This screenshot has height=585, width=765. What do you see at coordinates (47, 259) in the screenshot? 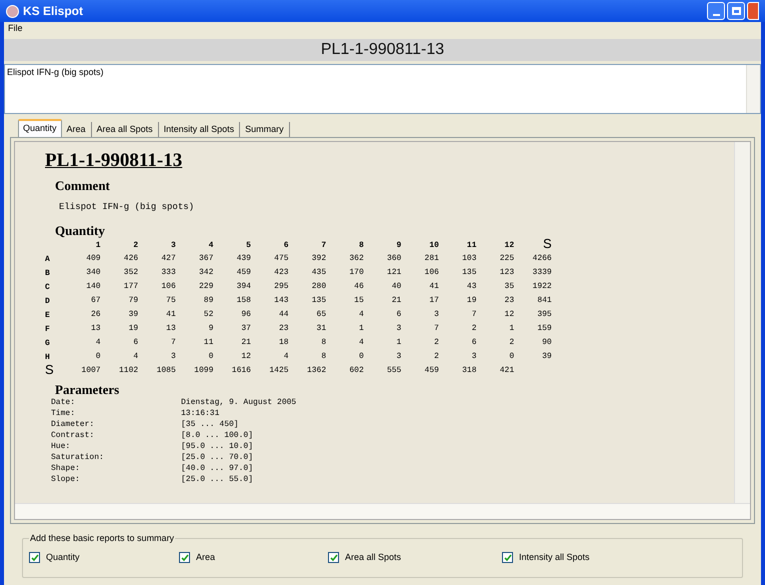
I see `row-label: A` at bounding box center [47, 259].